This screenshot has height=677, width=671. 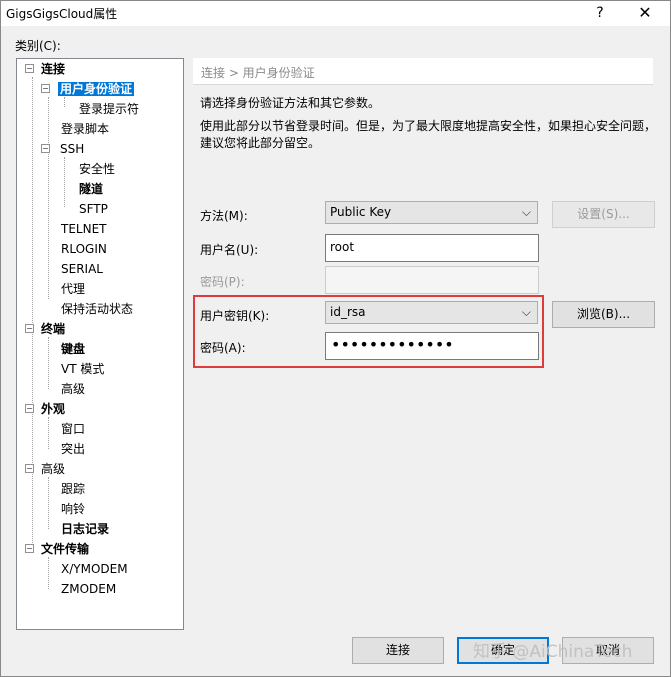 I want to click on tree-item-tunnel: 隧道, so click(x=91, y=189).